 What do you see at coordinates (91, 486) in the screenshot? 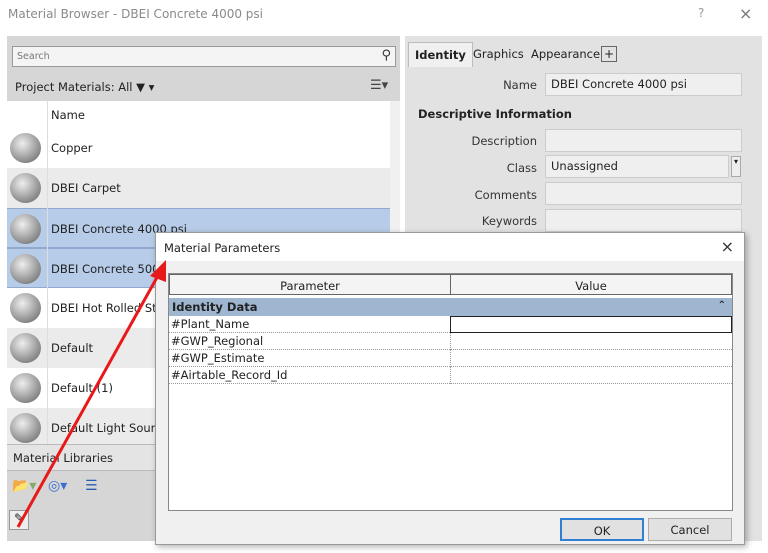
I see `library-panel-icon: ☰` at bounding box center [91, 486].